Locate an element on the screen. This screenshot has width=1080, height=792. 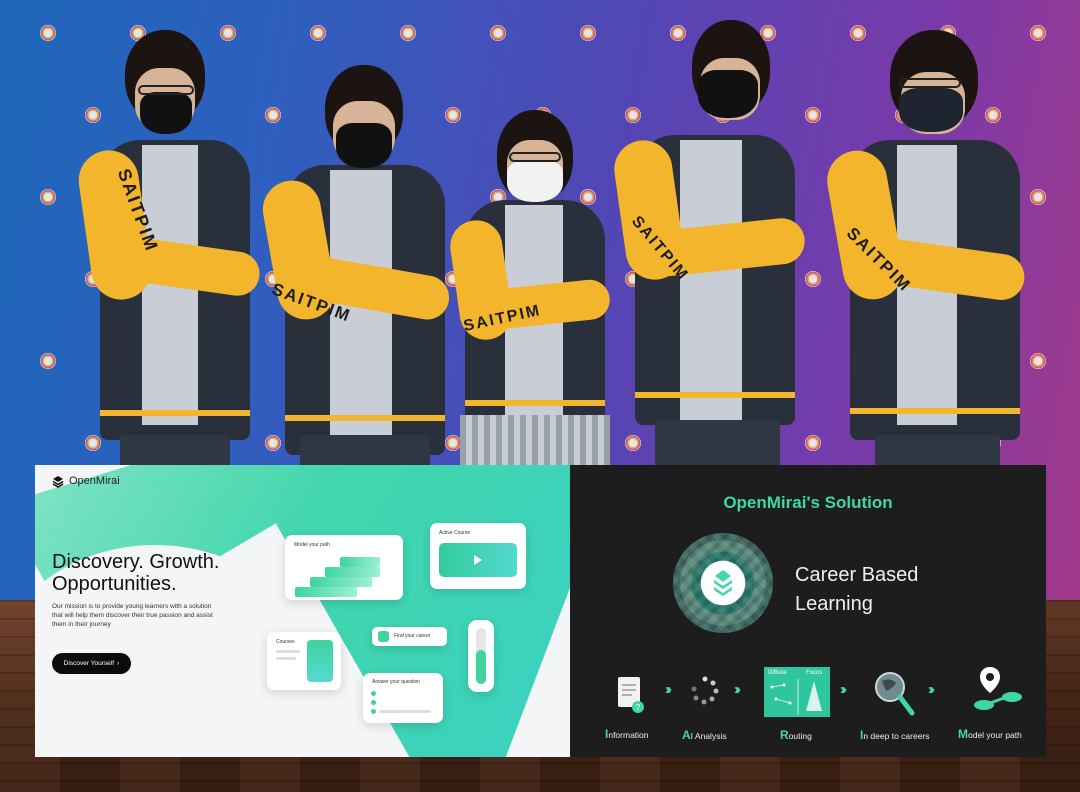
active-course-card: Active Course is located at coordinates (478, 556).